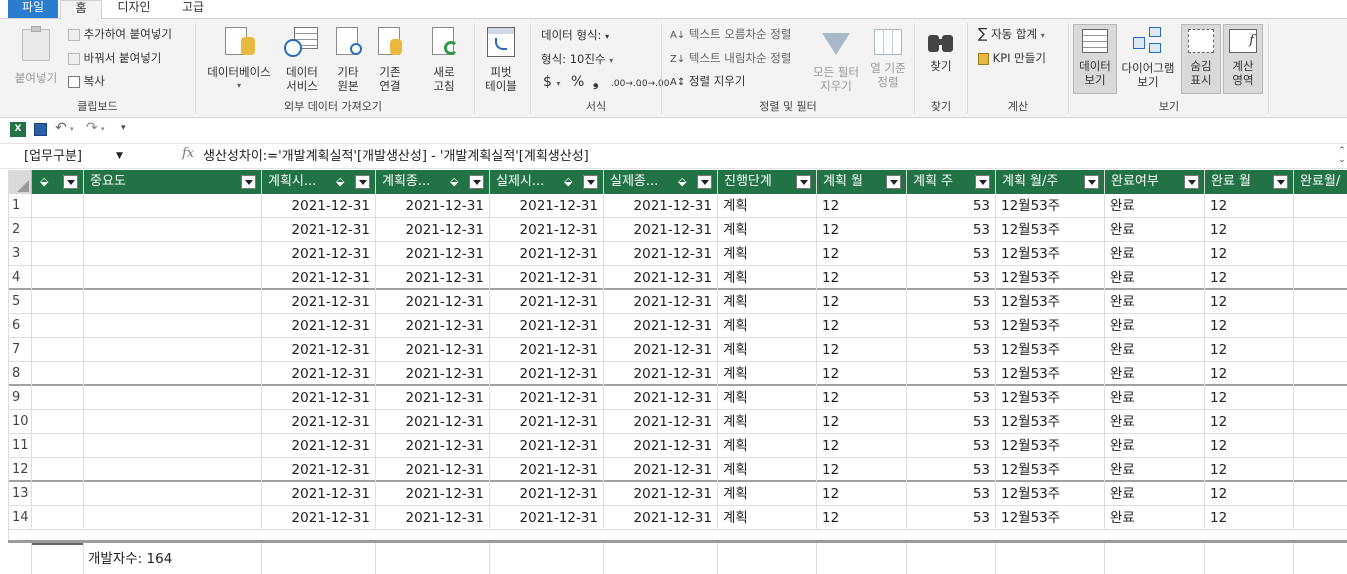 The image size is (1347, 574). Describe the element at coordinates (730, 59) in the screenshot. I see `sort-descending-button: Z↓ 텍스트 내림차순 정렬` at that location.